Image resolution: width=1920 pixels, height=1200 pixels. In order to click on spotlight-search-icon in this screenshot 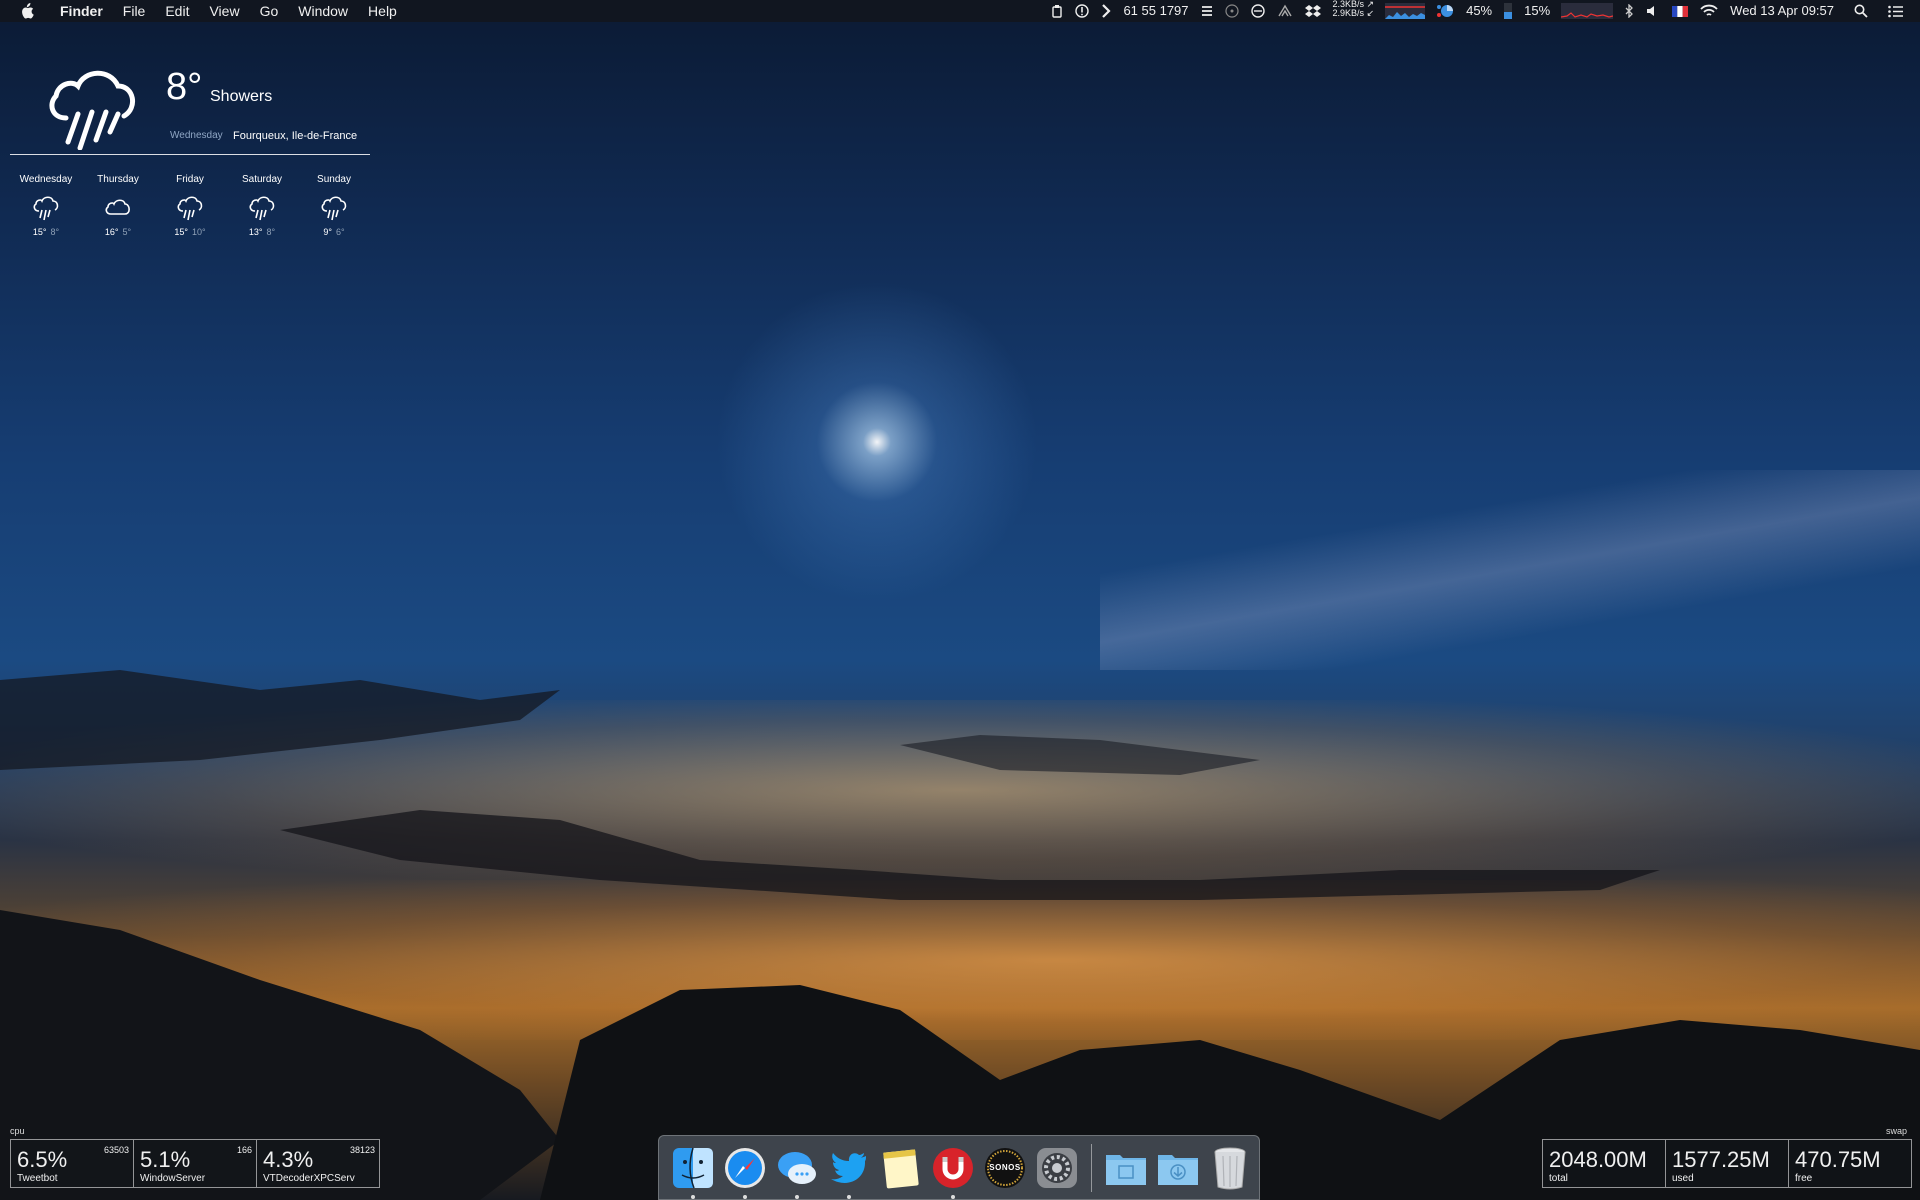, I will do `click(1861, 11)`.